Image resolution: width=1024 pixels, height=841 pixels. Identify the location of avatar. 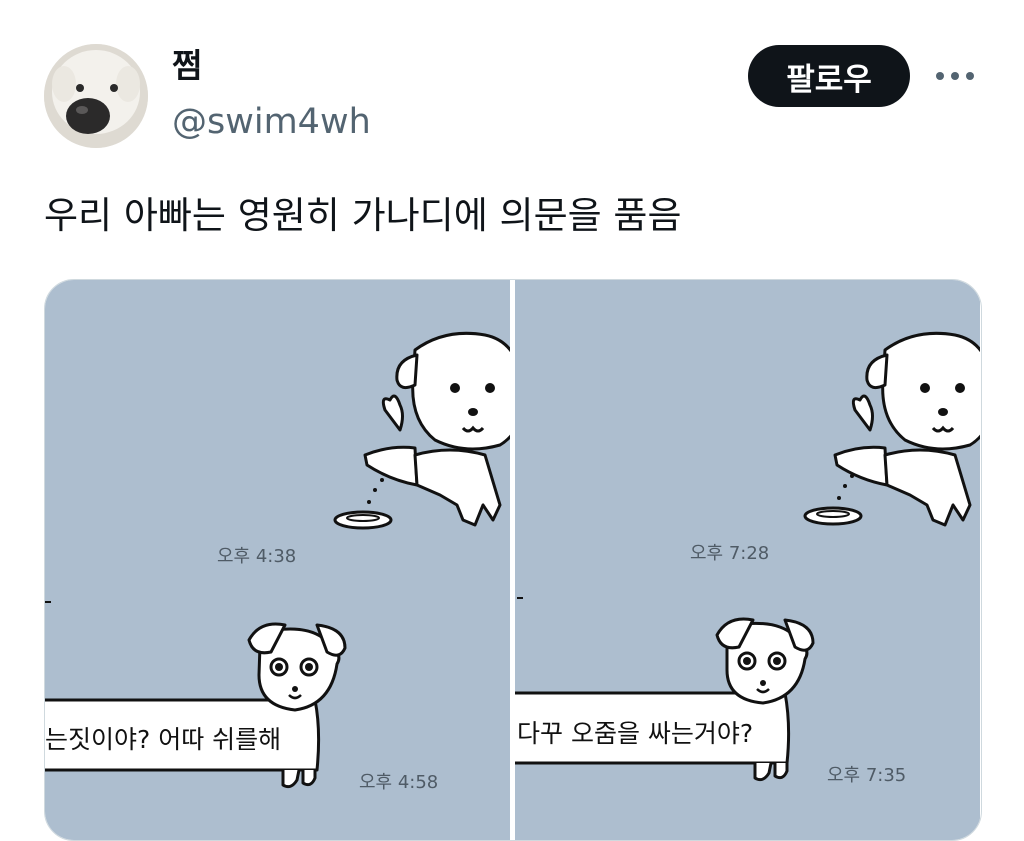
(96, 96).